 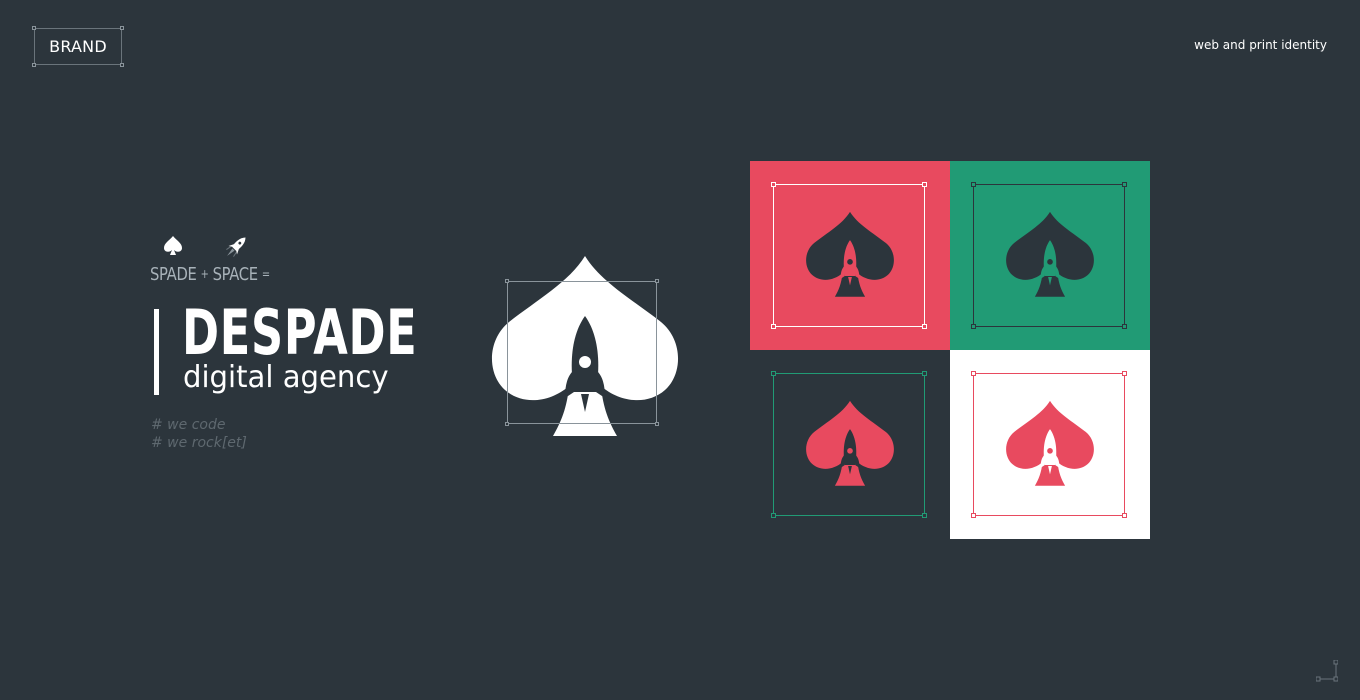 What do you see at coordinates (173, 245) in the screenshot?
I see `spade-icon` at bounding box center [173, 245].